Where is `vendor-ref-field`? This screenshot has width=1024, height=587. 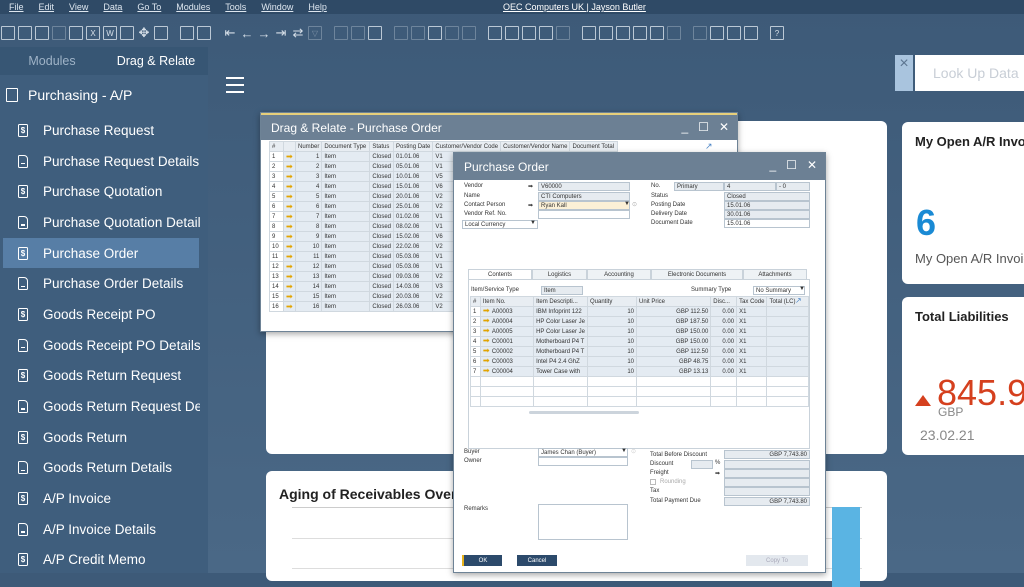 vendor-ref-field is located at coordinates (584, 214).